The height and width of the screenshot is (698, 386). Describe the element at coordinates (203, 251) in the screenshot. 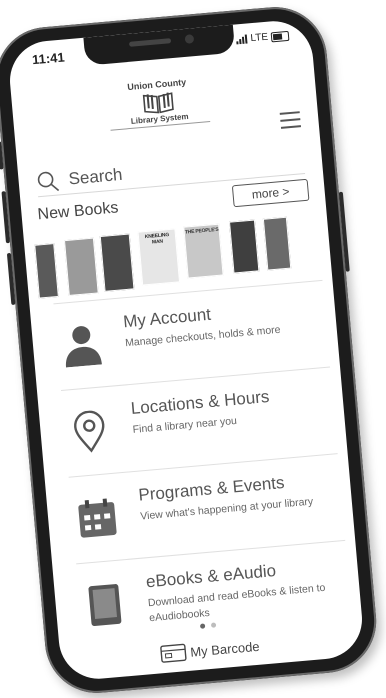

I see `book-cover: THE PEOPLE'S` at that location.